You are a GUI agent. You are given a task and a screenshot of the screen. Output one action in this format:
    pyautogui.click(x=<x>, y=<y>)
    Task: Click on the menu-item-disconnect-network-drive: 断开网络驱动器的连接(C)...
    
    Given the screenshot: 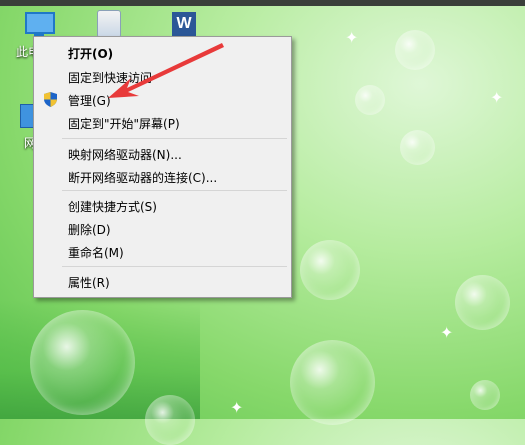 What is the action you would take?
    pyautogui.click(x=162, y=176)
    